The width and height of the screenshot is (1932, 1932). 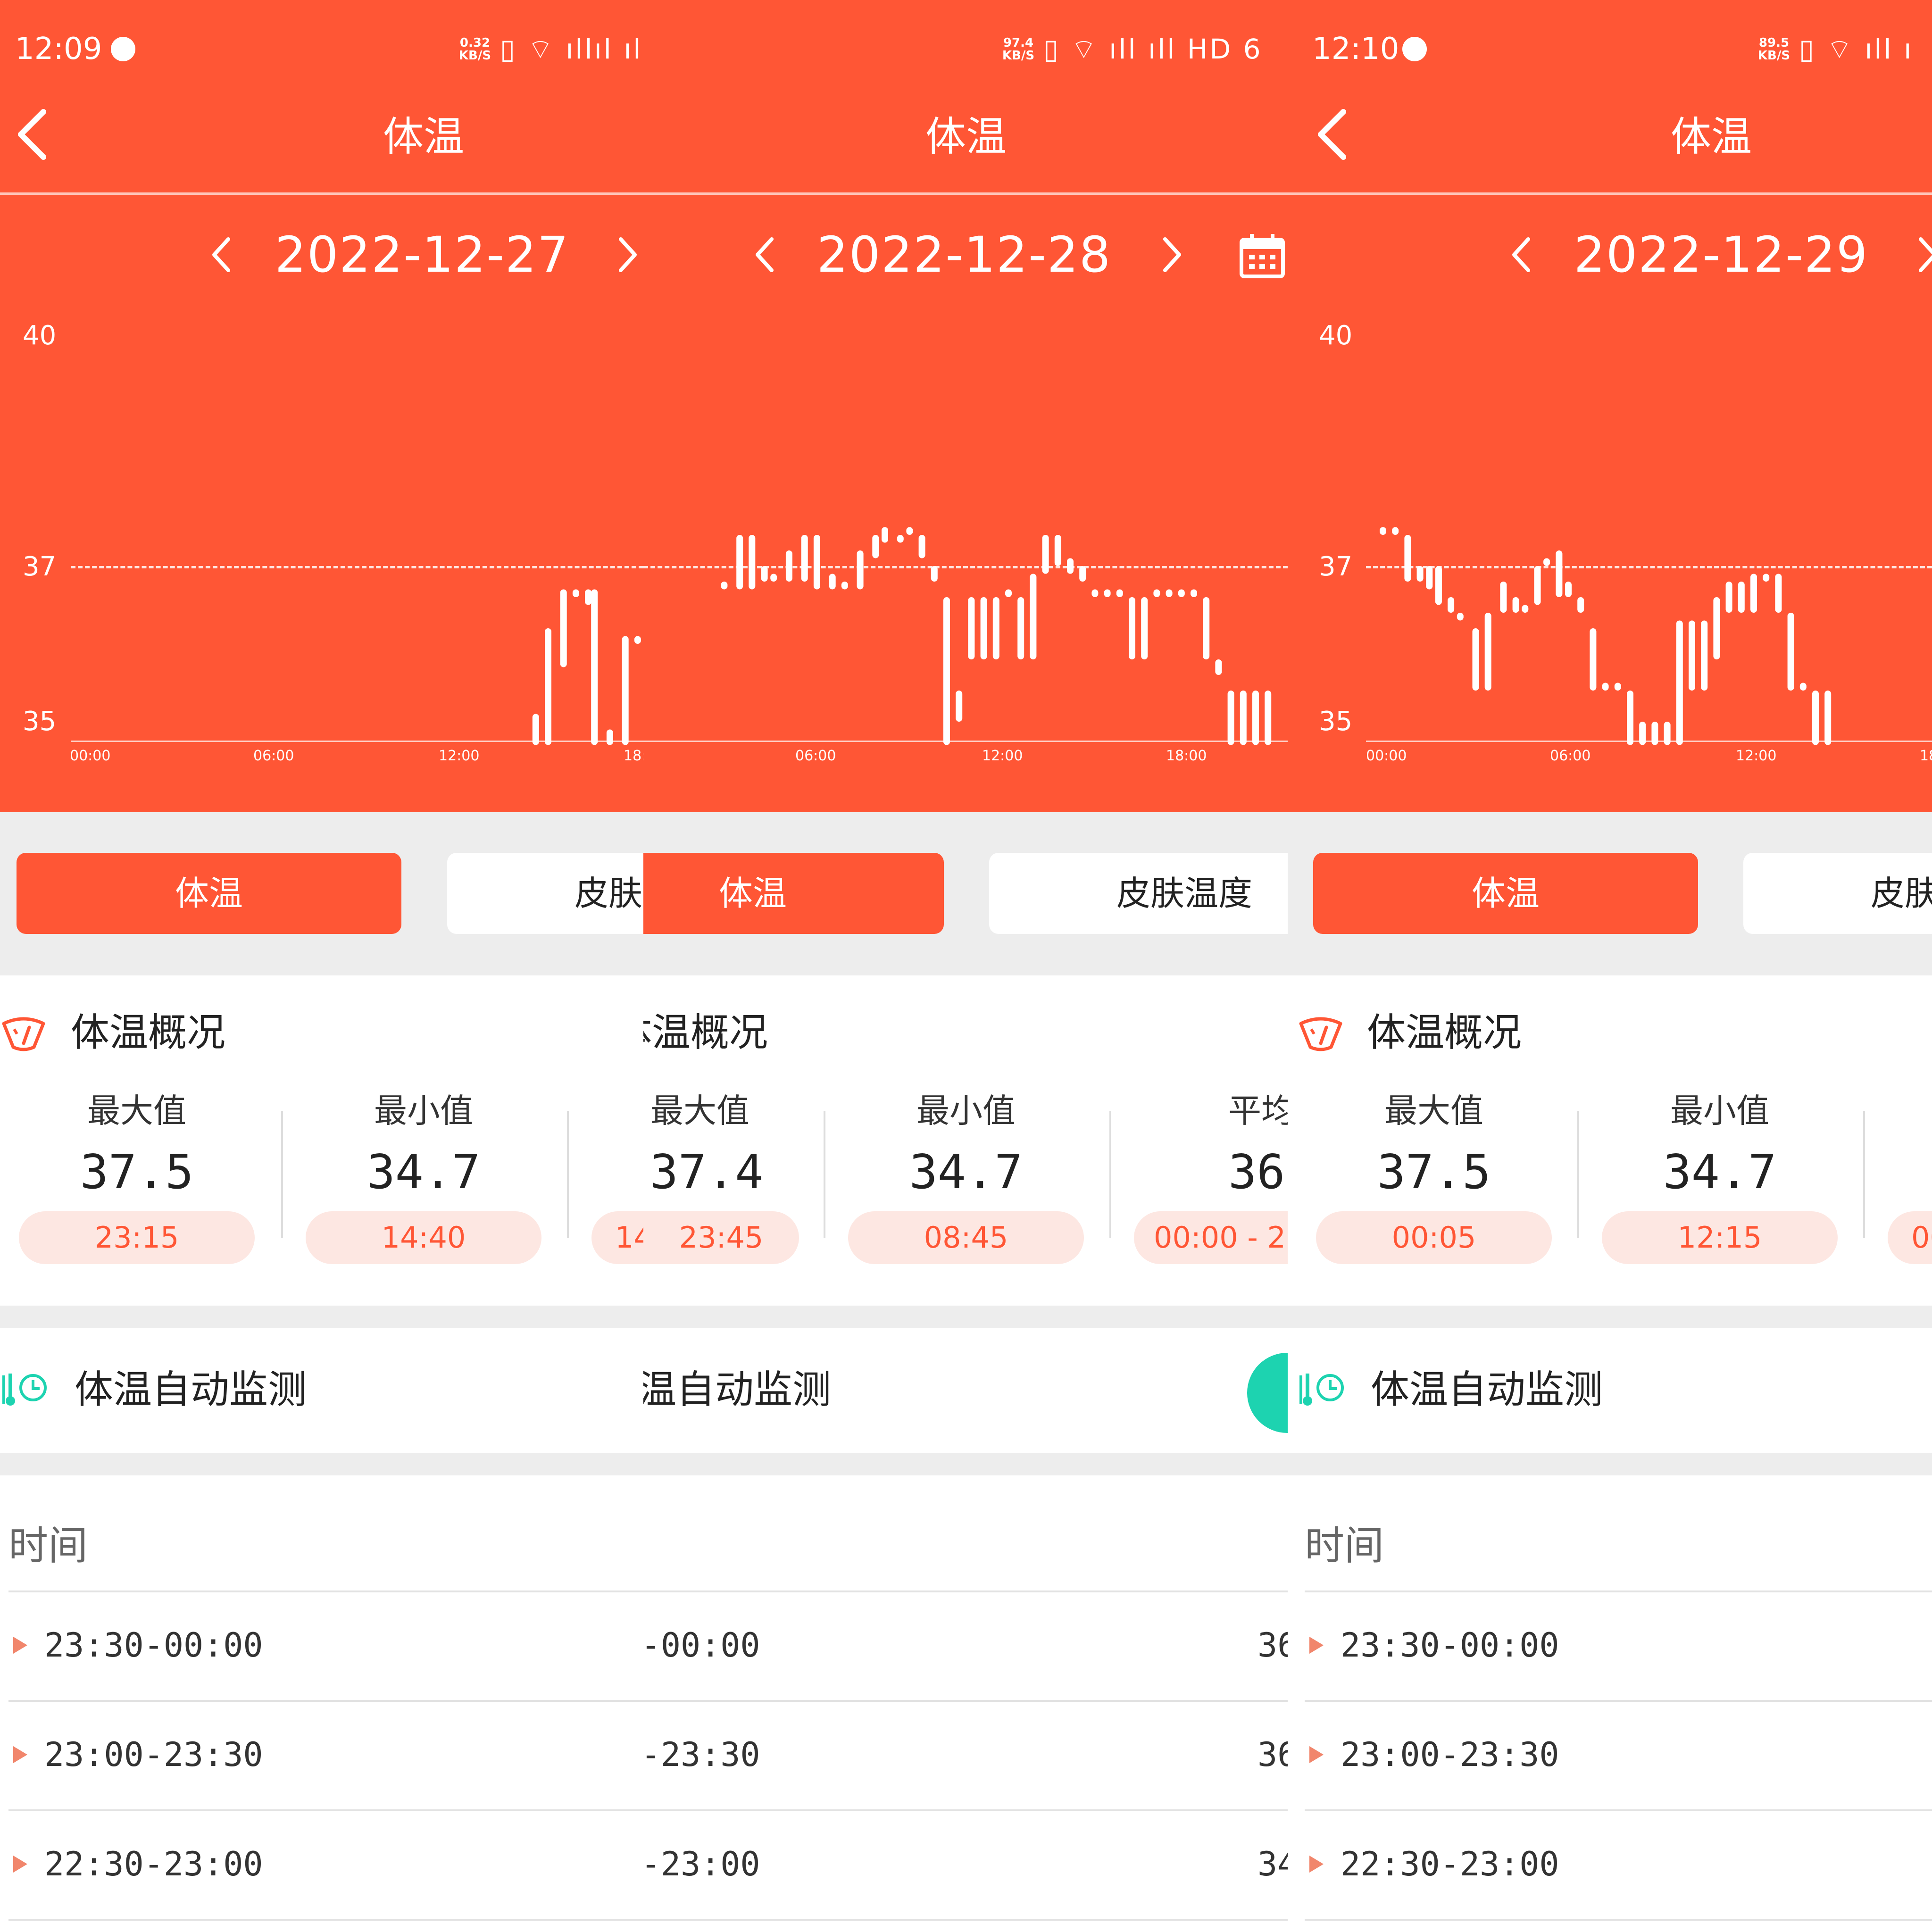 I want to click on thermometer-gauge-icon, so click(x=24, y=1034).